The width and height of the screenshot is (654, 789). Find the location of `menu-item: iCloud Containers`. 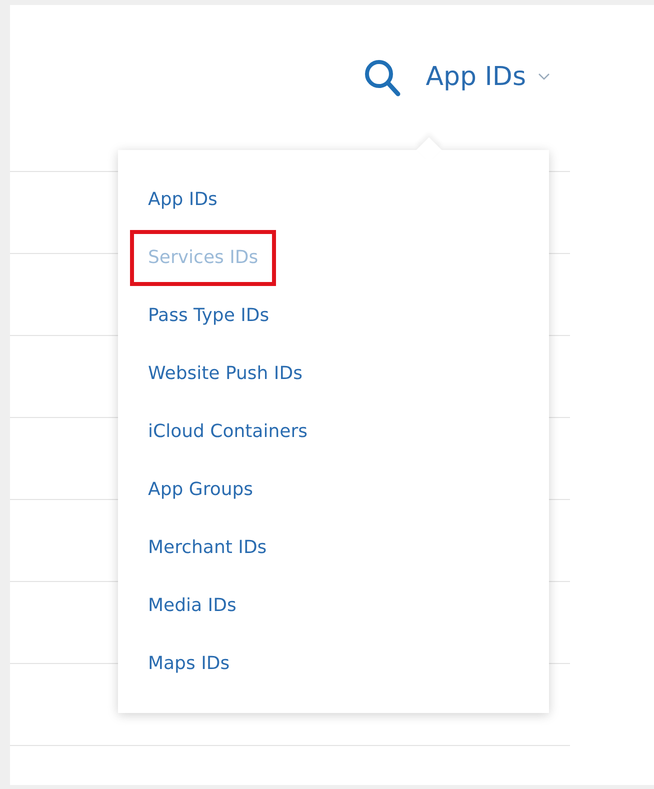

menu-item: iCloud Containers is located at coordinates (228, 432).